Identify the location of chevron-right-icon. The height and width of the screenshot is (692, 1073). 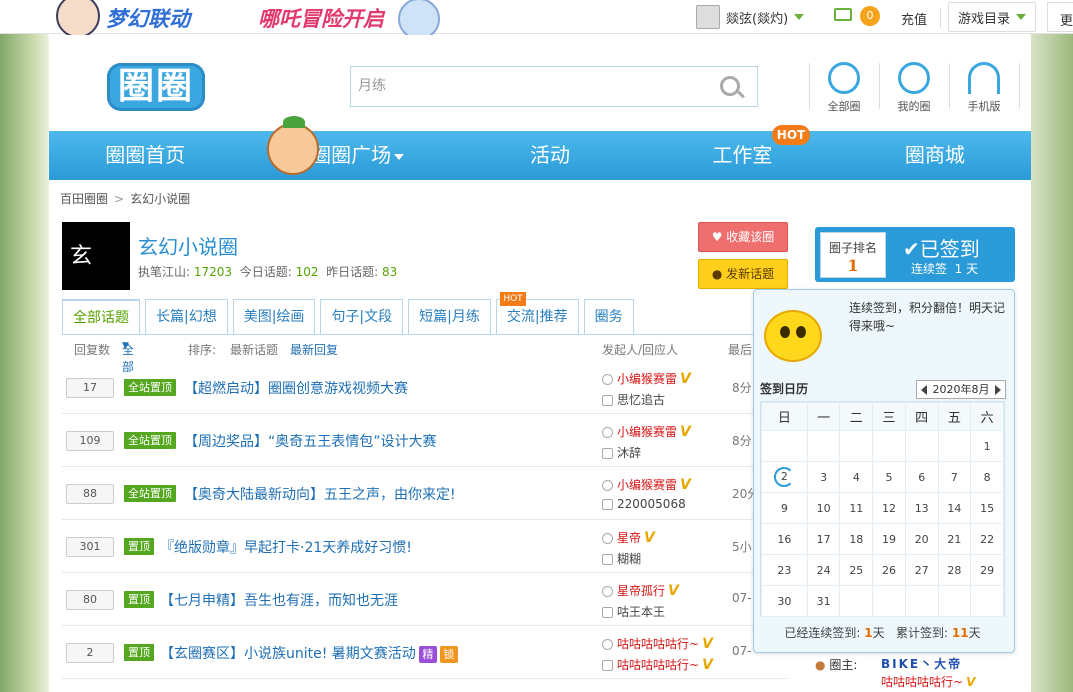
(998, 390).